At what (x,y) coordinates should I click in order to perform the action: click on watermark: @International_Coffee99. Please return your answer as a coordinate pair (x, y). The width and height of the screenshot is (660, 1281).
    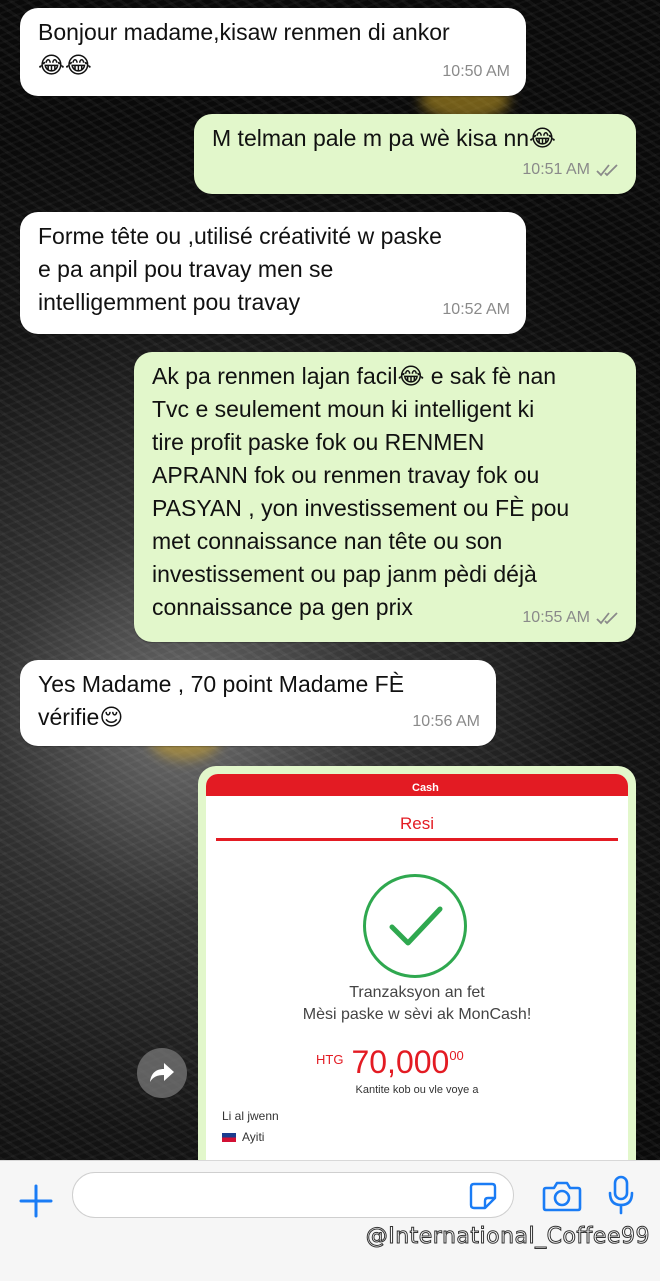
    Looking at the image, I should click on (507, 1237).